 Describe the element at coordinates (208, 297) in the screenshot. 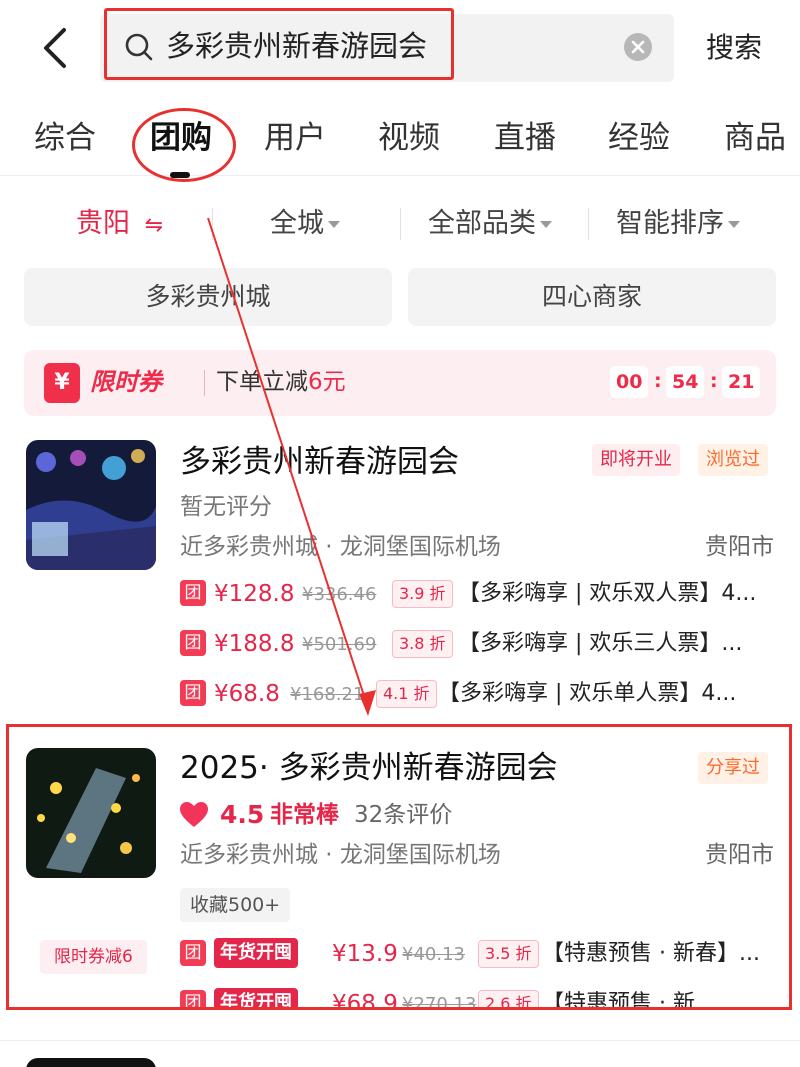

I see `chip-duocai-guizhou-city: 多彩贵州城` at that location.